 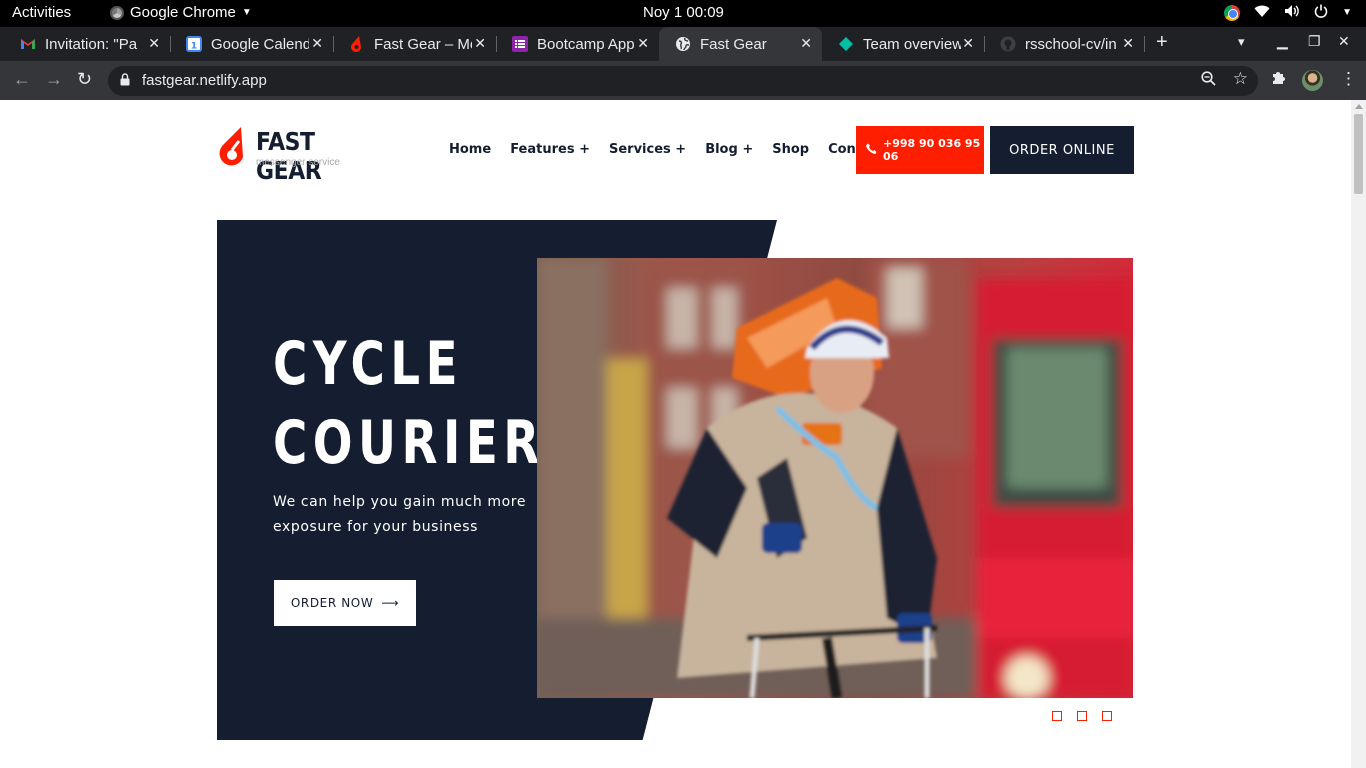 I want to click on system-top-bar: Activities Google Chrome ▼ Noy 1 00:09 ▼, so click(x=683, y=13).